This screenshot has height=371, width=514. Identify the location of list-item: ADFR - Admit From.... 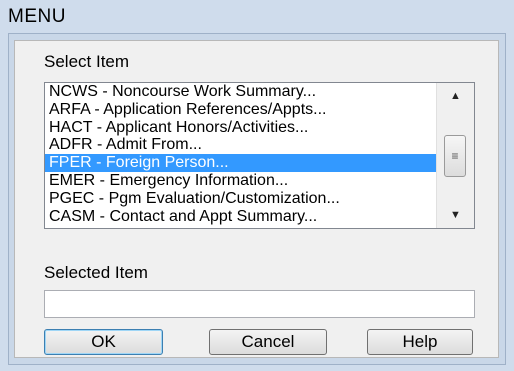
(240, 145).